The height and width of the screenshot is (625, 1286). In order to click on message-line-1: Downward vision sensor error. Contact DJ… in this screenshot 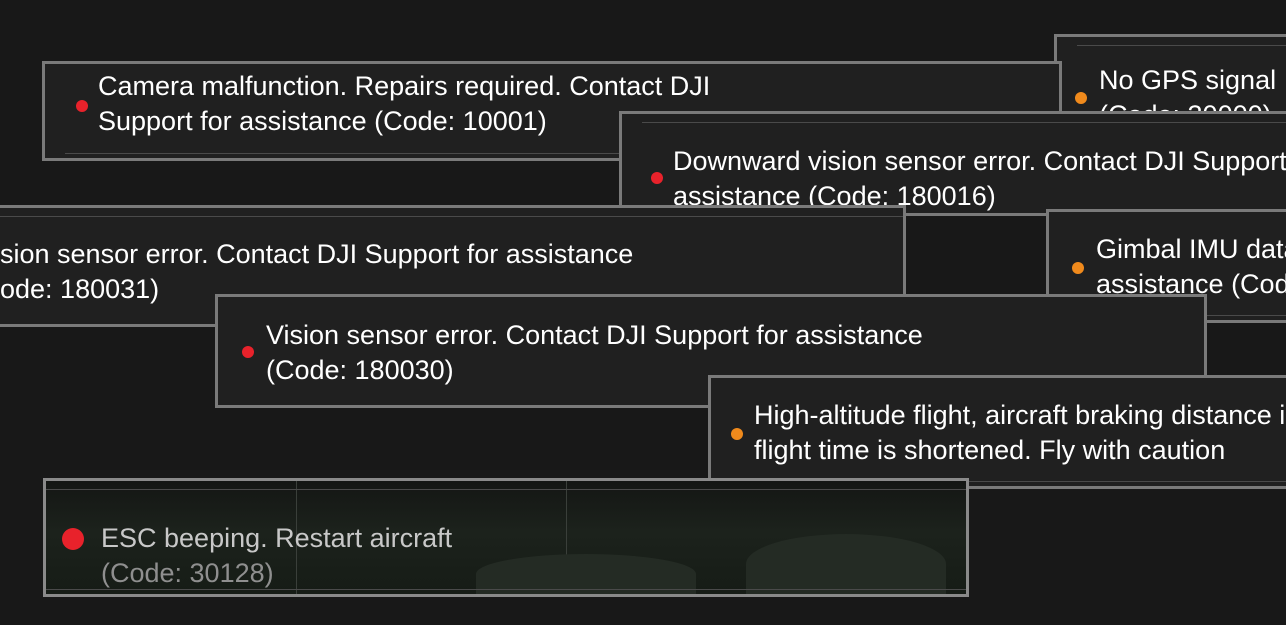, I will do `click(979, 161)`.